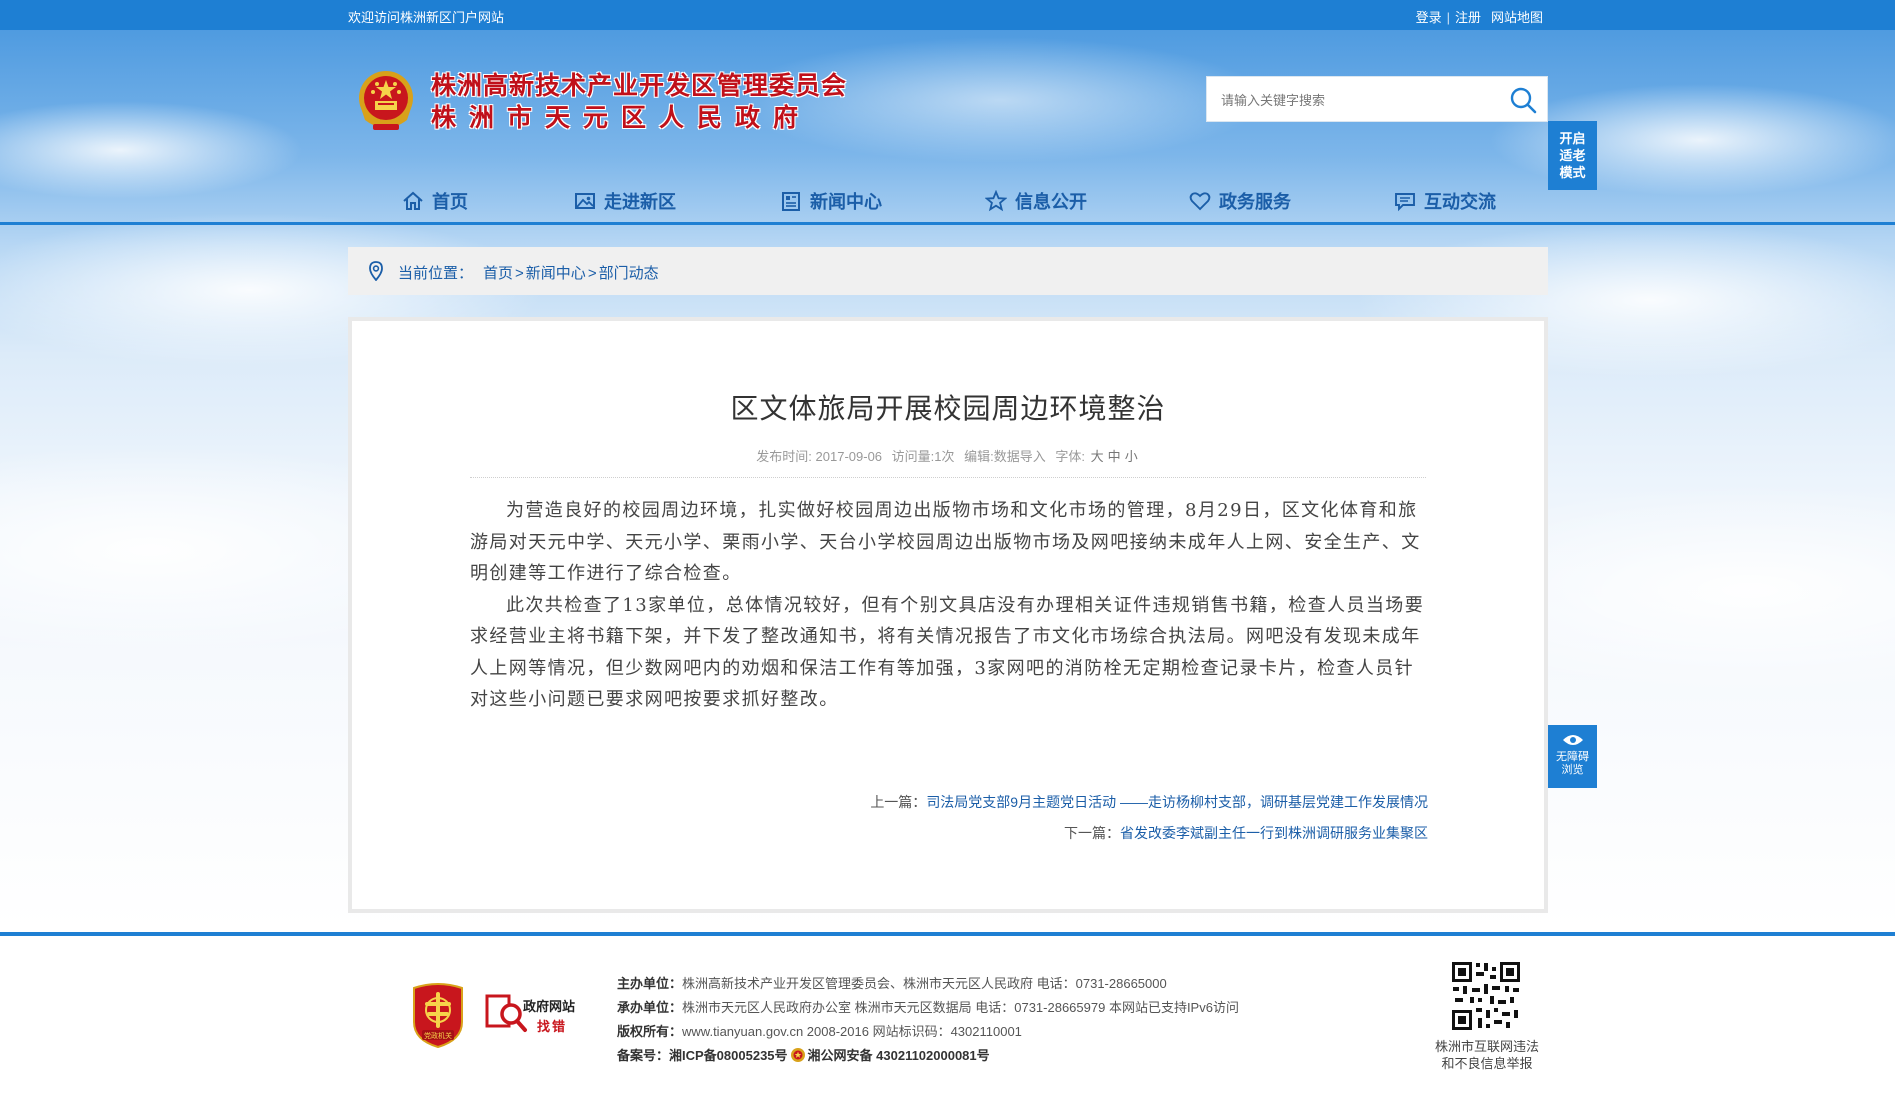  Describe the element at coordinates (1468, 17) in the screenshot. I see `register-link: 注册` at that location.